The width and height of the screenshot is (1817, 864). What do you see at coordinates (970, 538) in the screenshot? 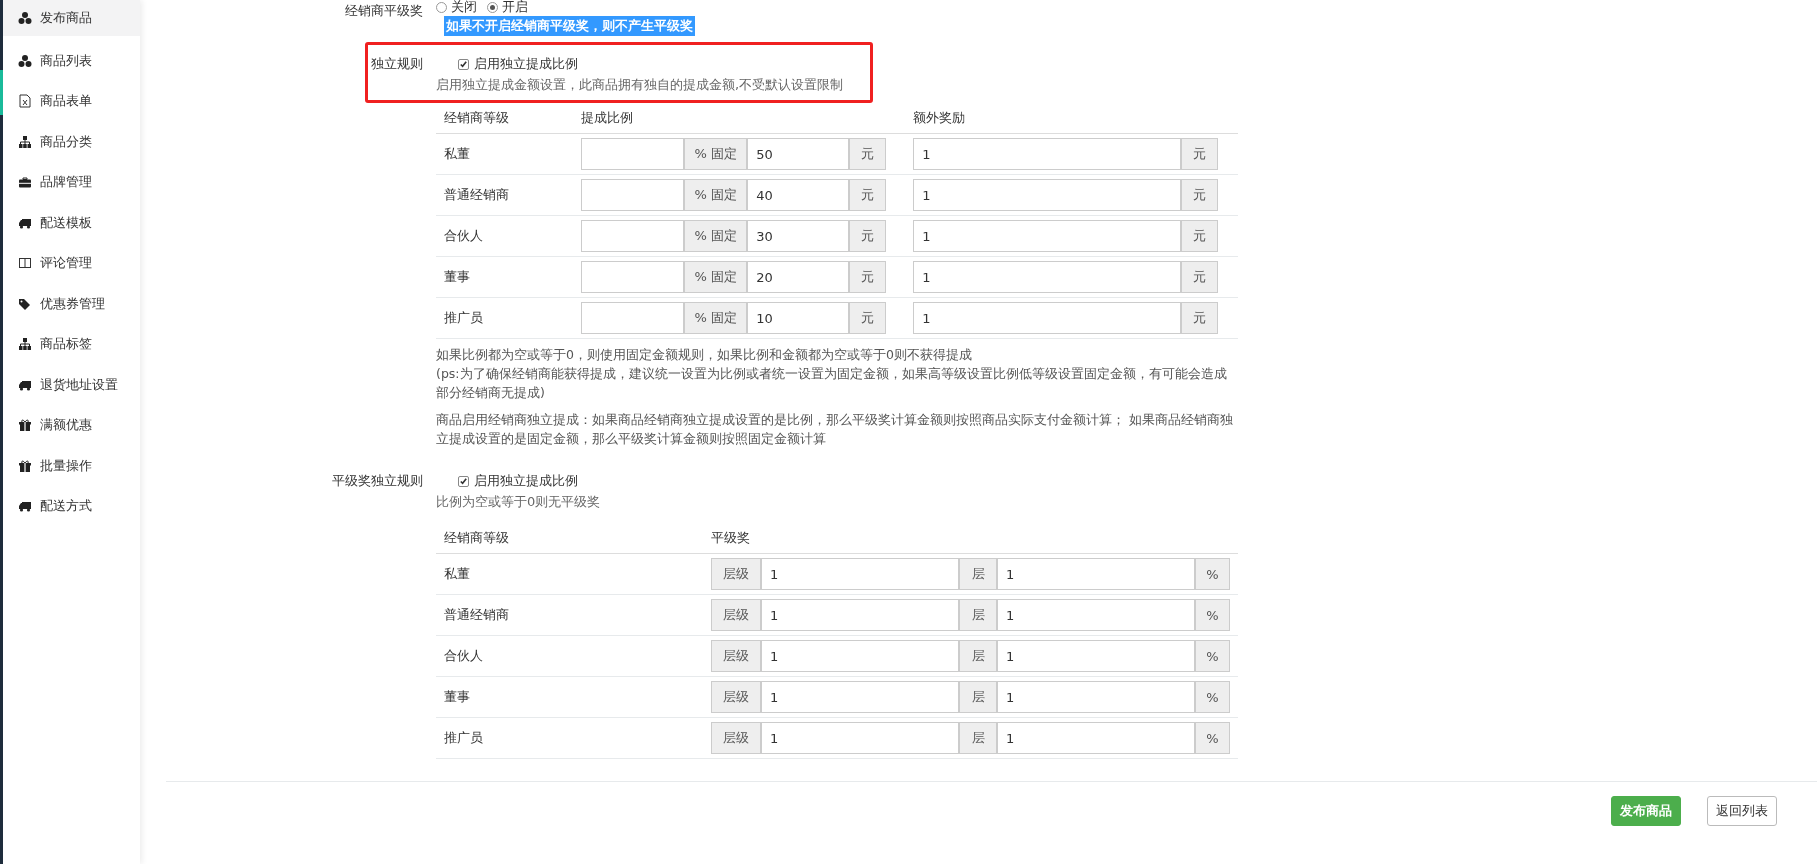
I see `column-header: 平级奖` at bounding box center [970, 538].